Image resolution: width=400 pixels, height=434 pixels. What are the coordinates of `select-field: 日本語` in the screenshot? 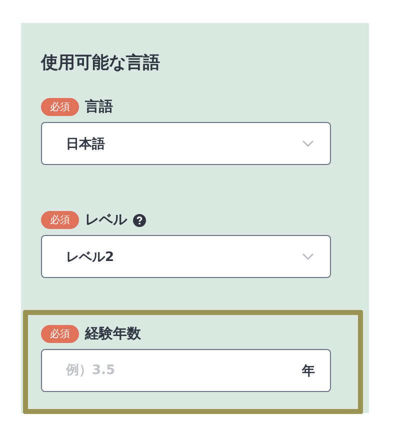 It's located at (186, 143).